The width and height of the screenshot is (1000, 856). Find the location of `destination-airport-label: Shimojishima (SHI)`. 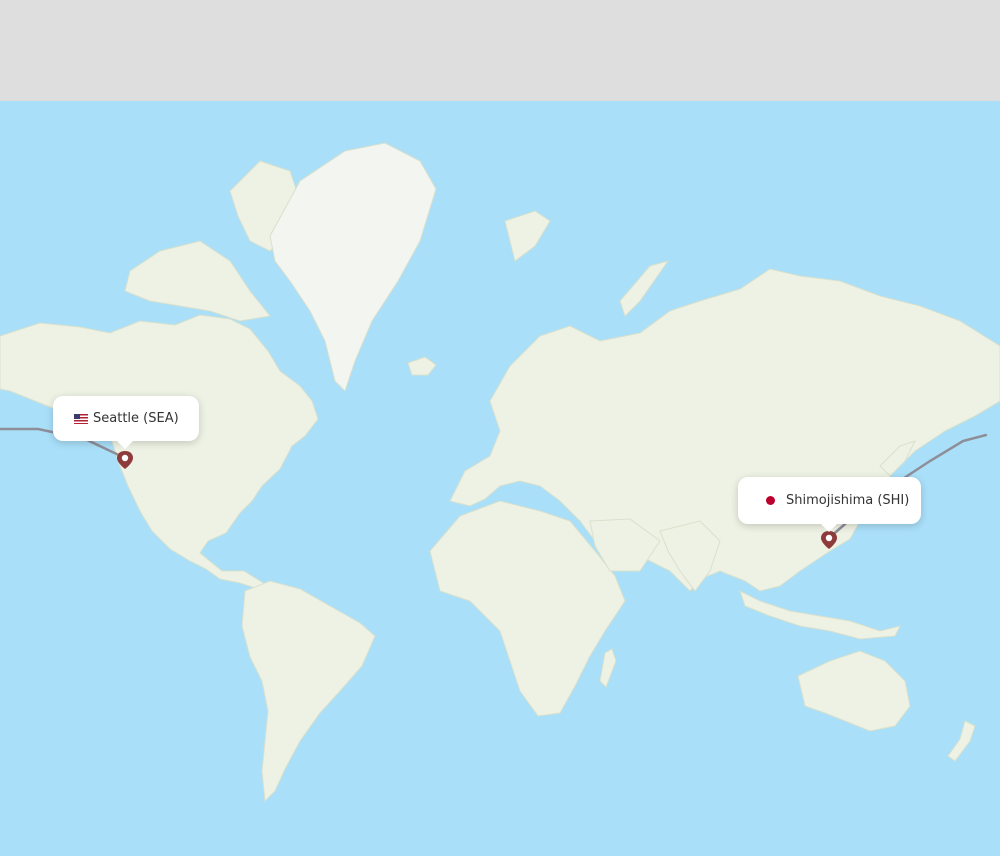

destination-airport-label: Shimojishima (SHI) is located at coordinates (848, 500).